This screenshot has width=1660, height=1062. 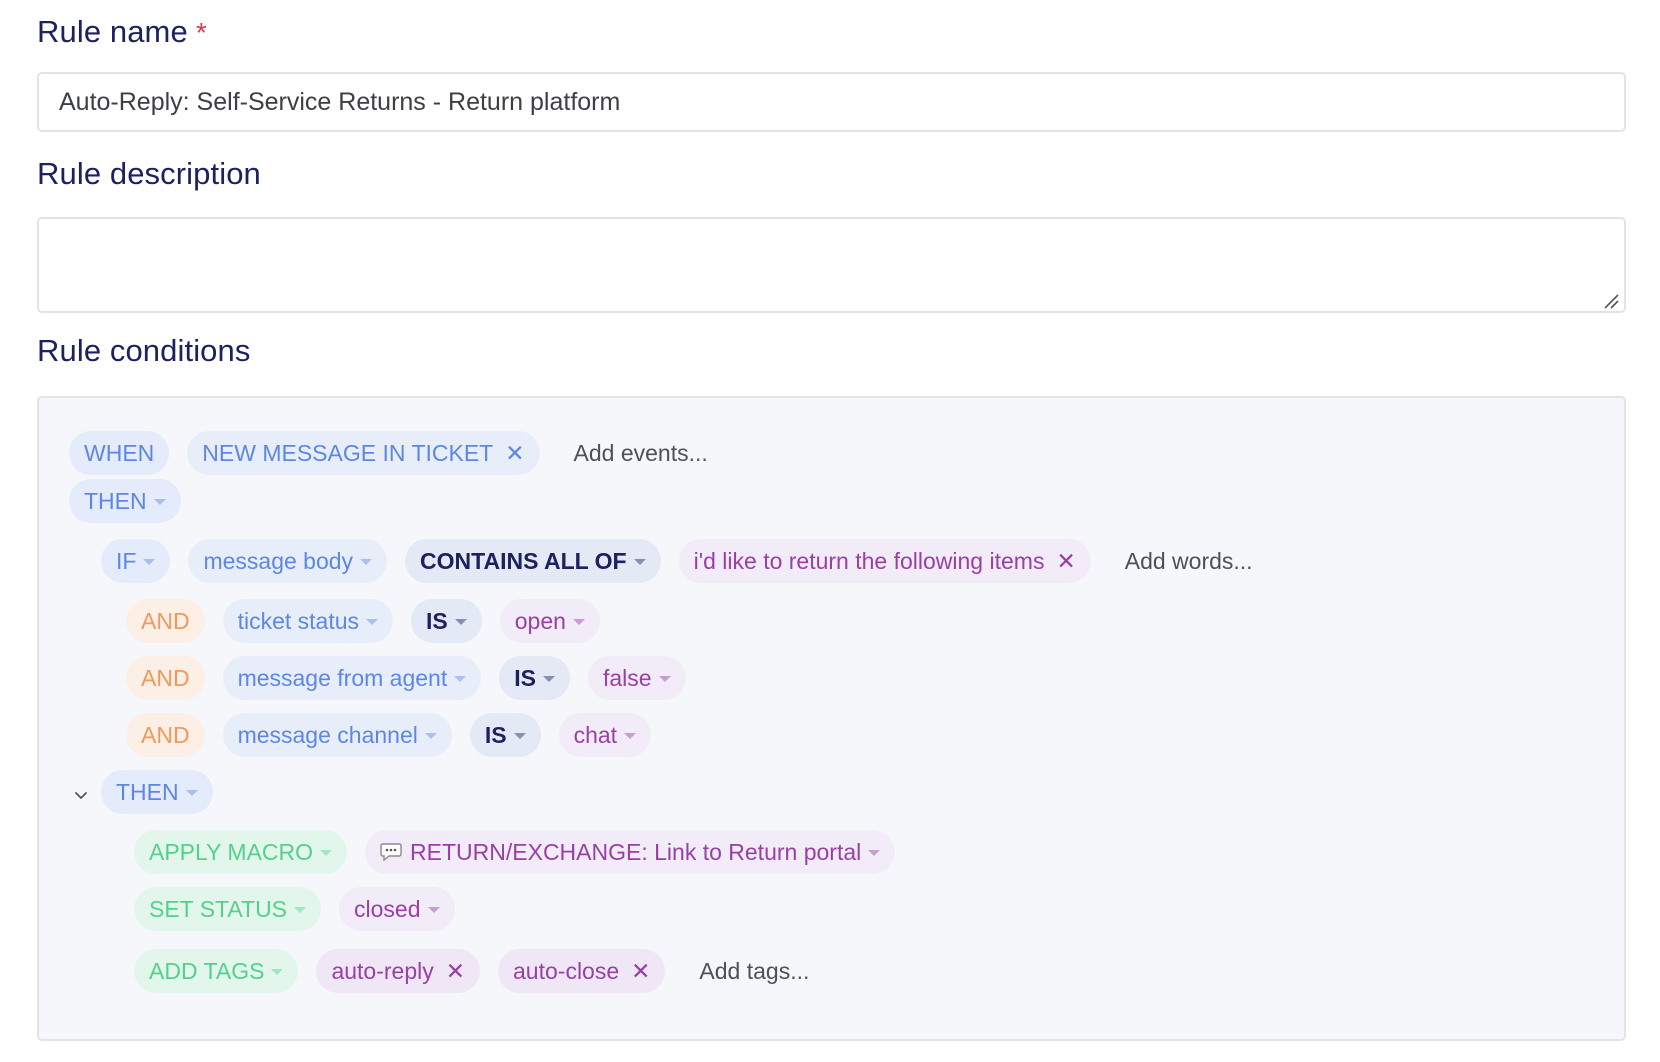 I want to click on then-keyword-dropdown-2: THEN, so click(x=157, y=792).